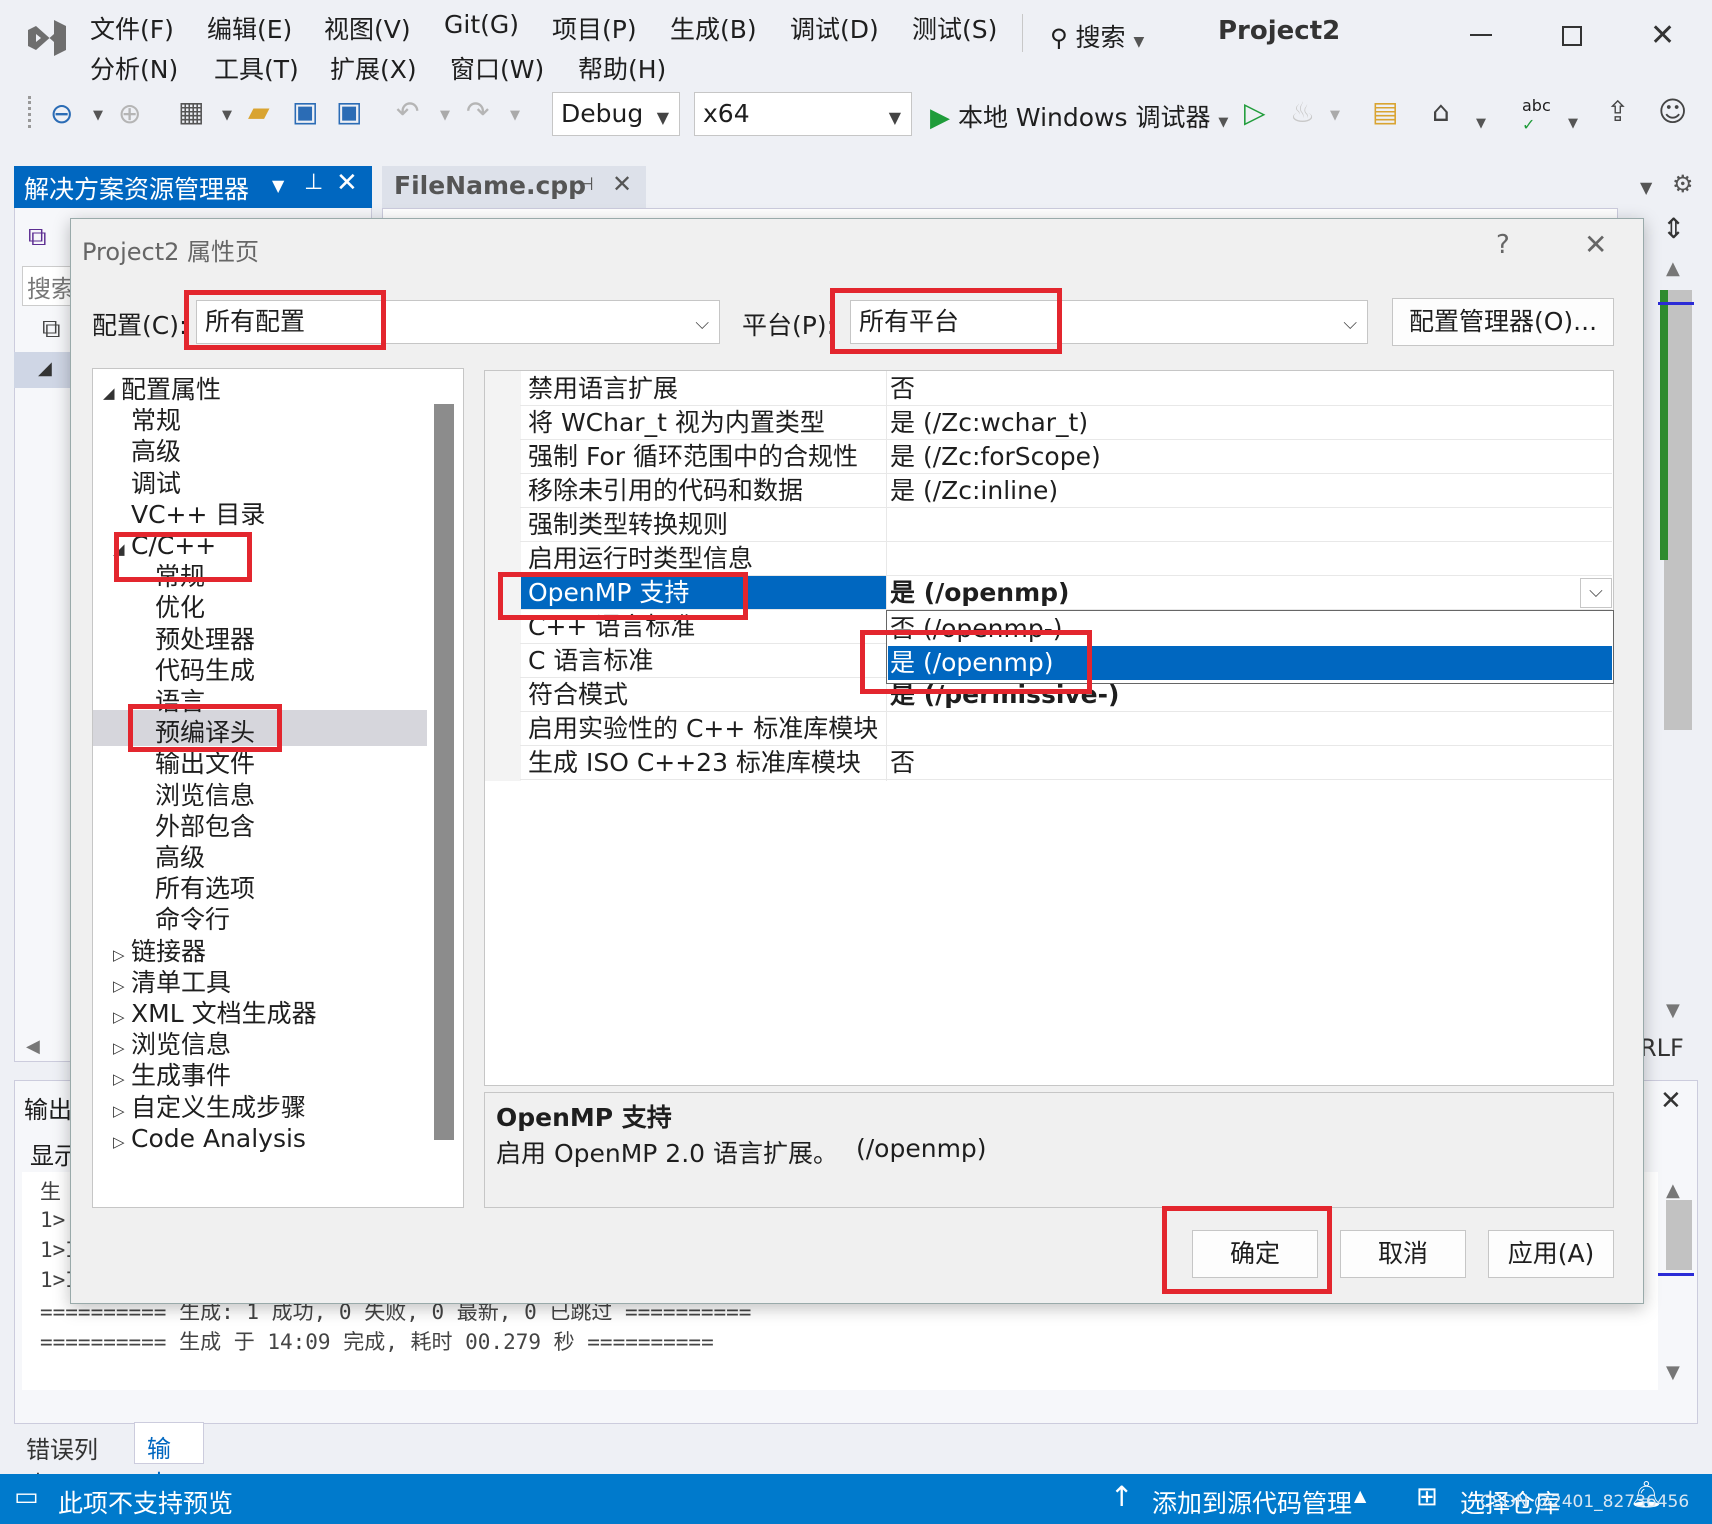 This screenshot has height=1524, width=1712. What do you see at coordinates (979, 593) in the screenshot?
I see `property-value: 是 (/openmp)` at bounding box center [979, 593].